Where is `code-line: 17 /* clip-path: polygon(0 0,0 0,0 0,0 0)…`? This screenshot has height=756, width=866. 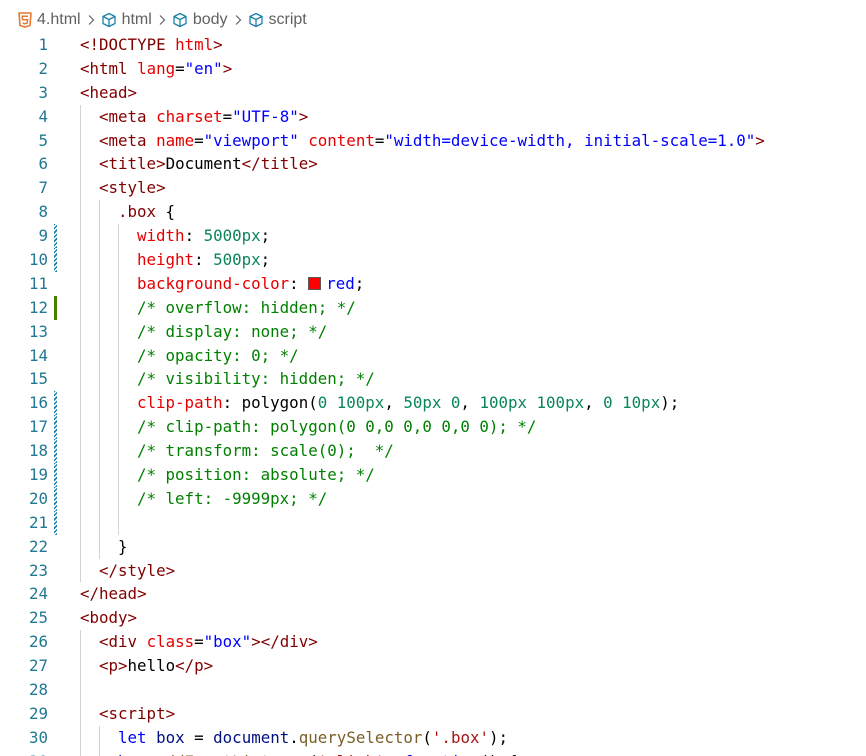
code-line: 17 /* clip-path: polygon(0 0,0 0,0 0,0 0)… is located at coordinates (433, 427).